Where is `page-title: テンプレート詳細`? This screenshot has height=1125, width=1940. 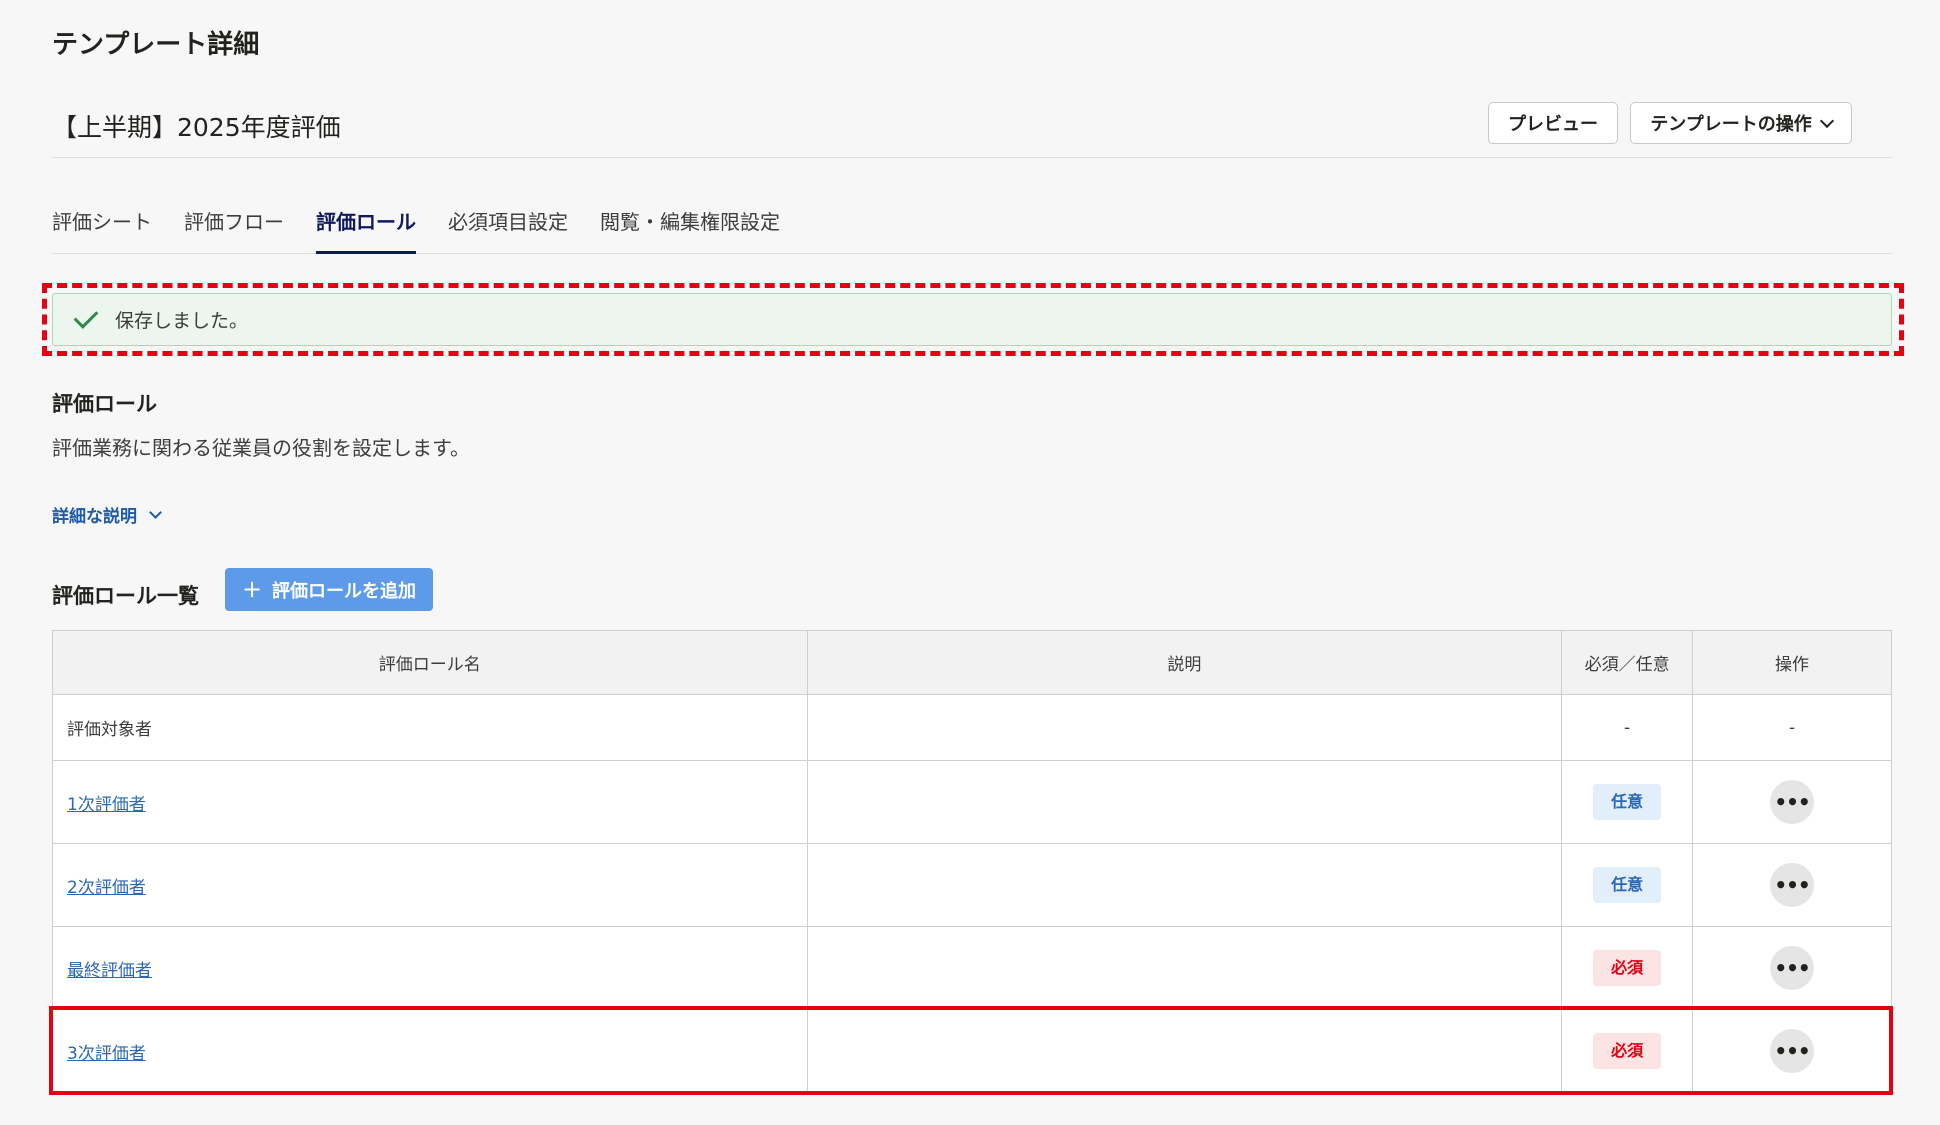
page-title: テンプレート詳細 is located at coordinates (156, 45).